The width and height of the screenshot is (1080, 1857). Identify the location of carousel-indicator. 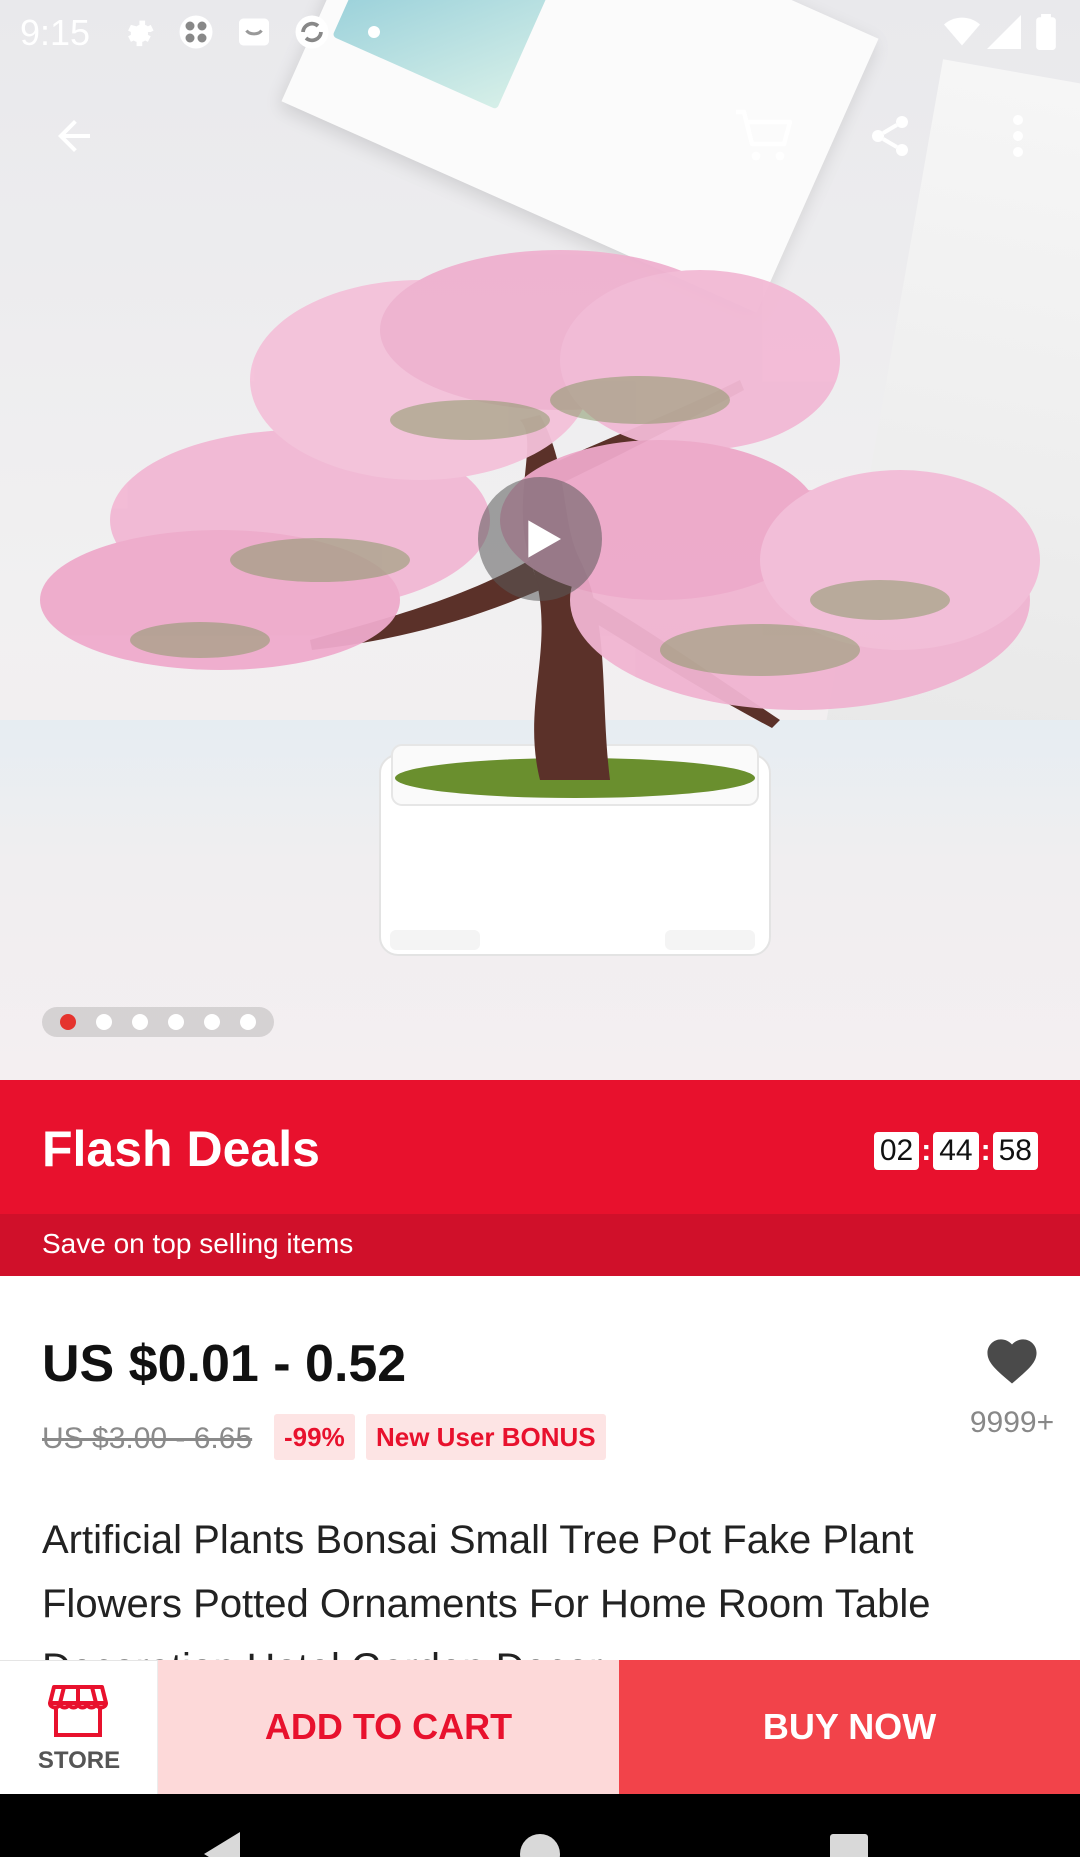
(158, 1022).